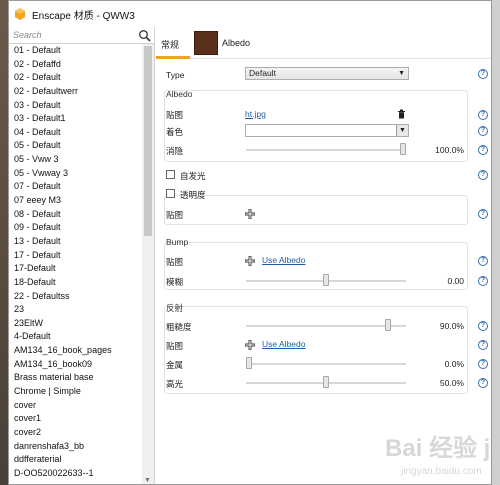 Image resolution: width=500 pixels, height=485 pixels. Describe the element at coordinates (438, 448) in the screenshot. I see `watermark-text: Bai 经验 jingyan.baidu.com` at that location.